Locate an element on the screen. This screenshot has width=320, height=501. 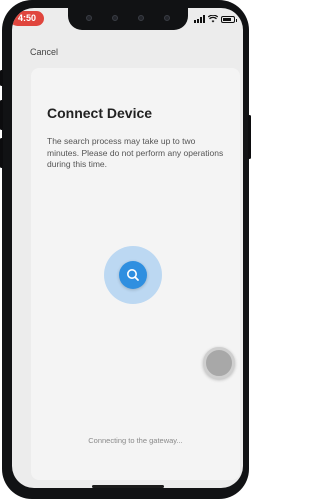
assistive-touch-icon is located at coordinates (219, 363).